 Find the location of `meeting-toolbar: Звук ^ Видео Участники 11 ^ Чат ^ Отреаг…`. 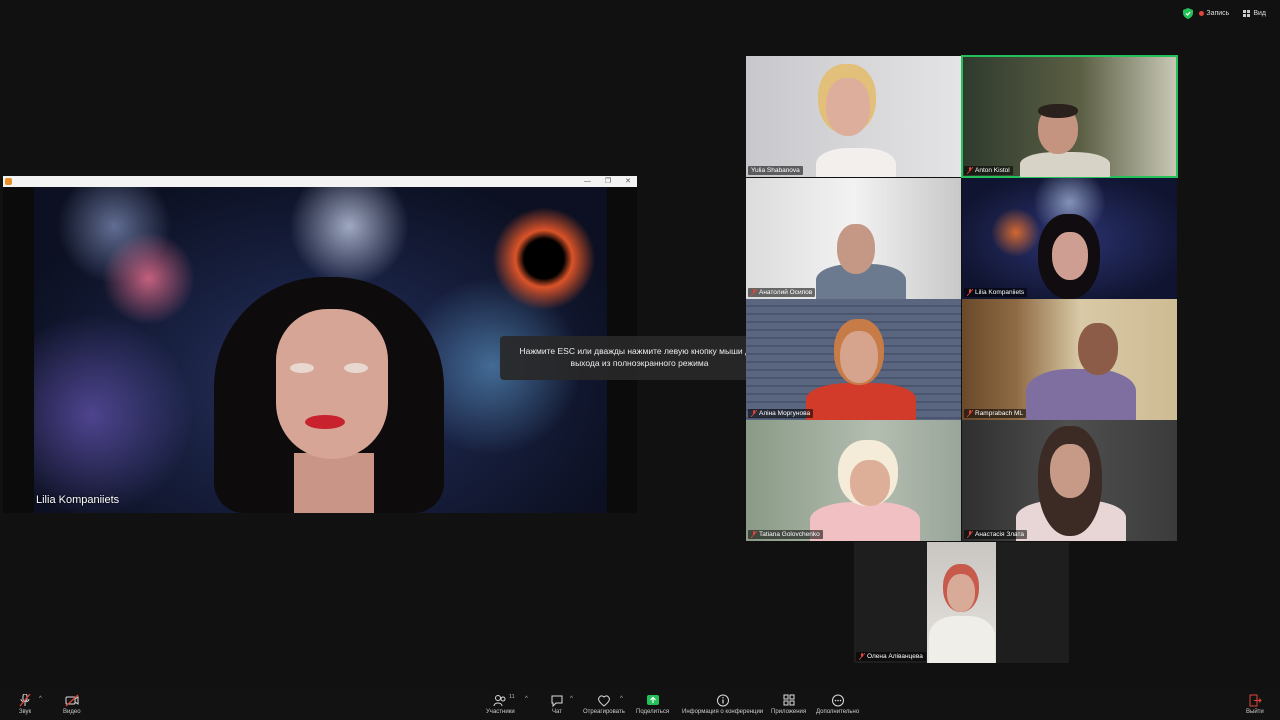

meeting-toolbar: Звук ^ Видео Участники 11 ^ Чат ^ Отреаг… is located at coordinates (640, 705).